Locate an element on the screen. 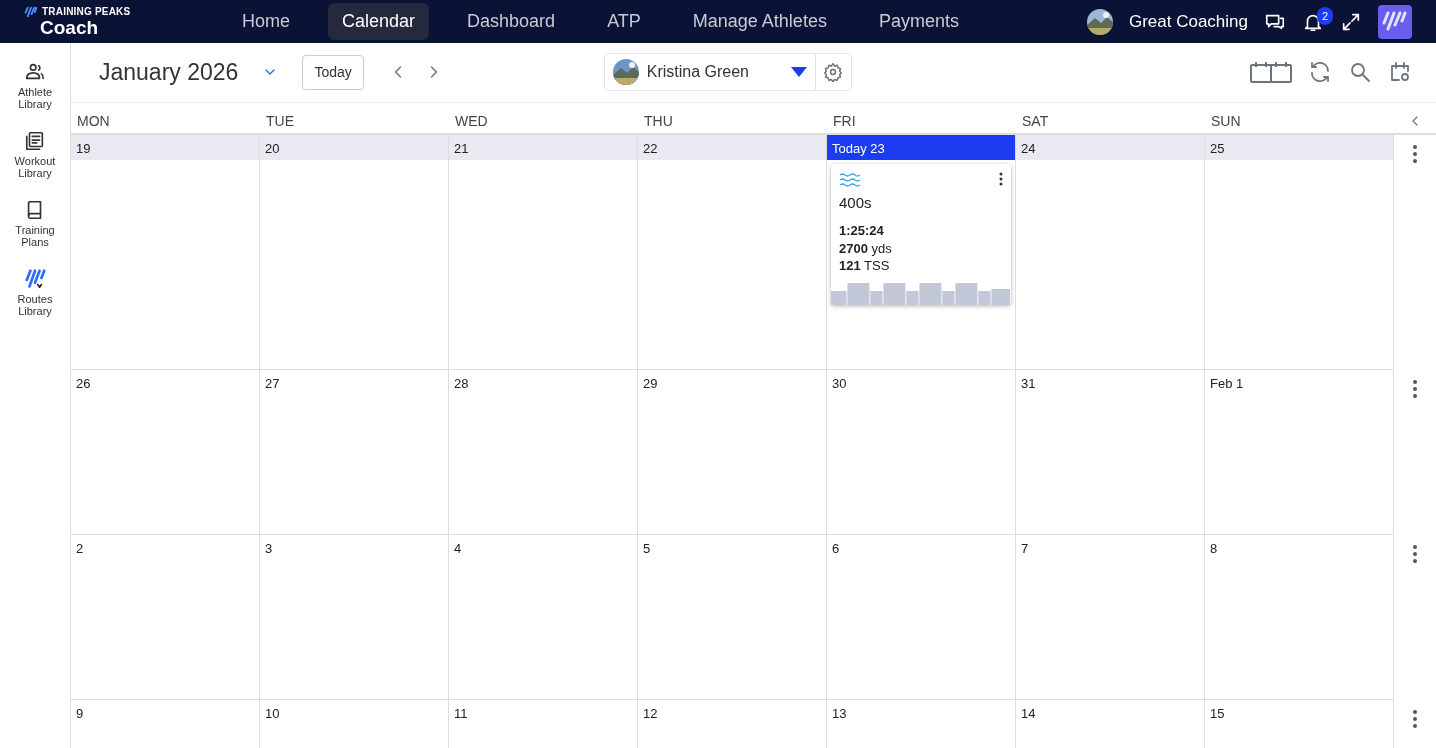 Image resolution: width=1436 pixels, height=748 pixels. weekday-header: TUE is located at coordinates (280, 121).